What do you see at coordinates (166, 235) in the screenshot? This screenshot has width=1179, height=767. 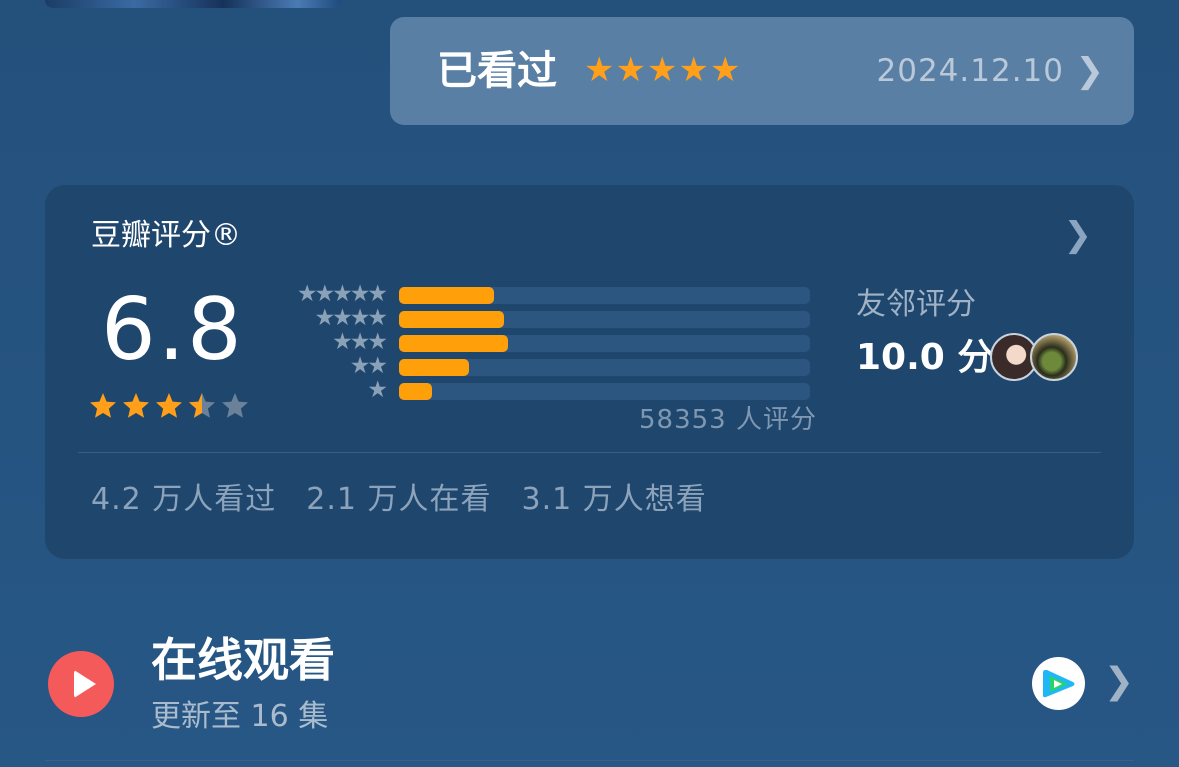 I see `rating-title: 豆瓣评分®` at bounding box center [166, 235].